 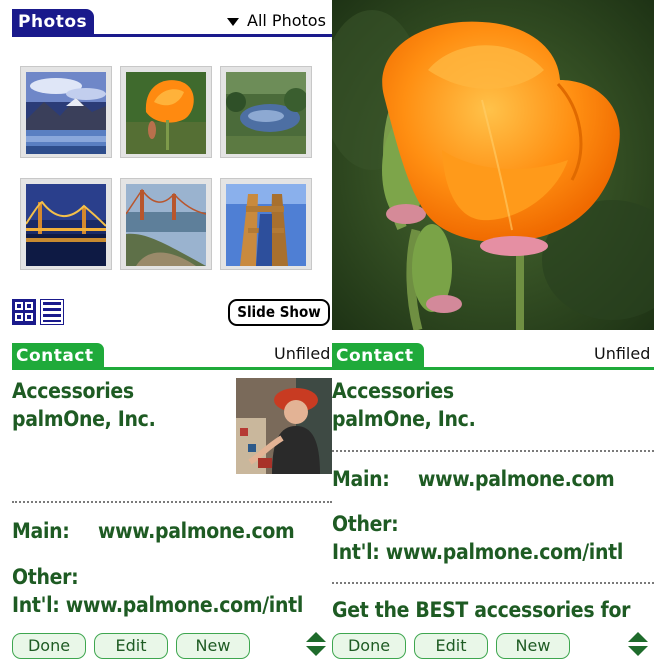 What do you see at coordinates (266, 112) in the screenshot?
I see `thumbnail-garden-pond` at bounding box center [266, 112].